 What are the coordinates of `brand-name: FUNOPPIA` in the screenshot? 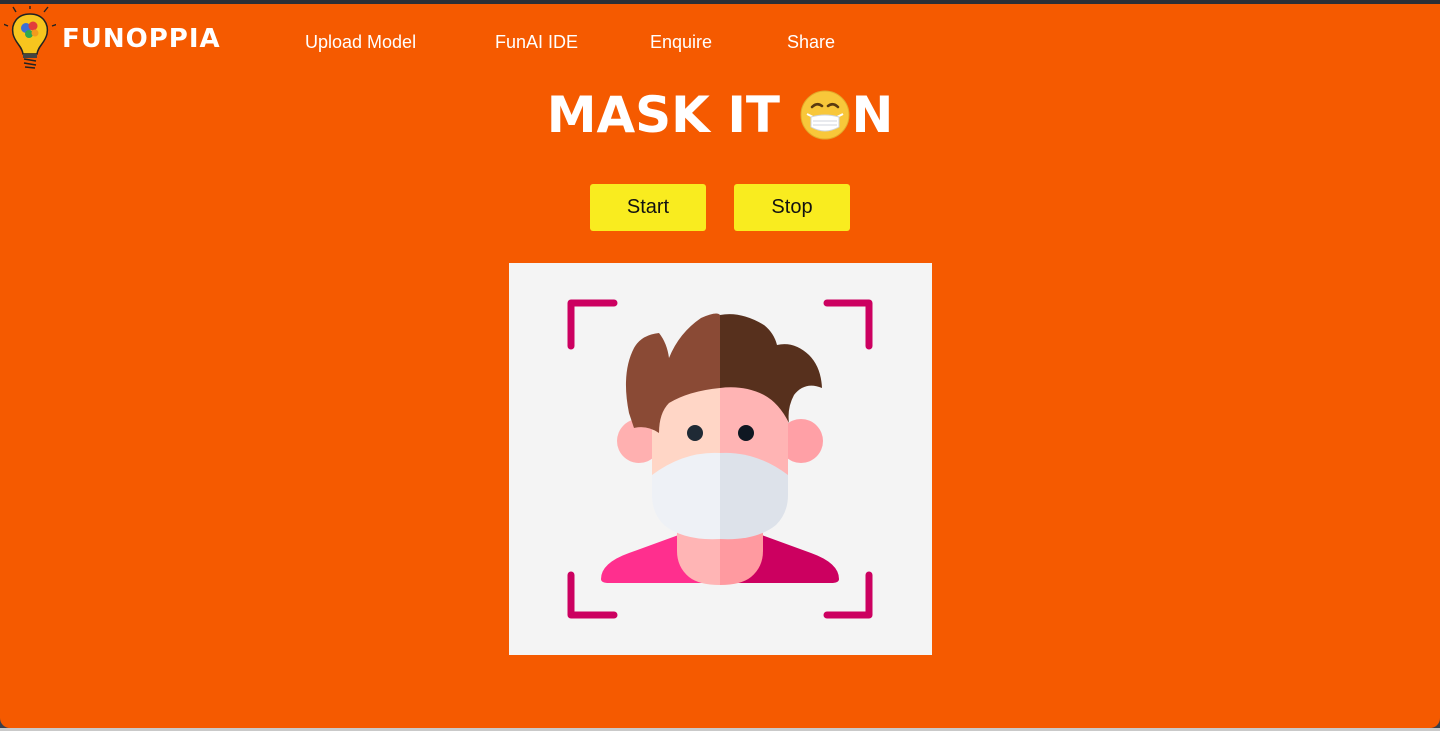 It's located at (141, 39).